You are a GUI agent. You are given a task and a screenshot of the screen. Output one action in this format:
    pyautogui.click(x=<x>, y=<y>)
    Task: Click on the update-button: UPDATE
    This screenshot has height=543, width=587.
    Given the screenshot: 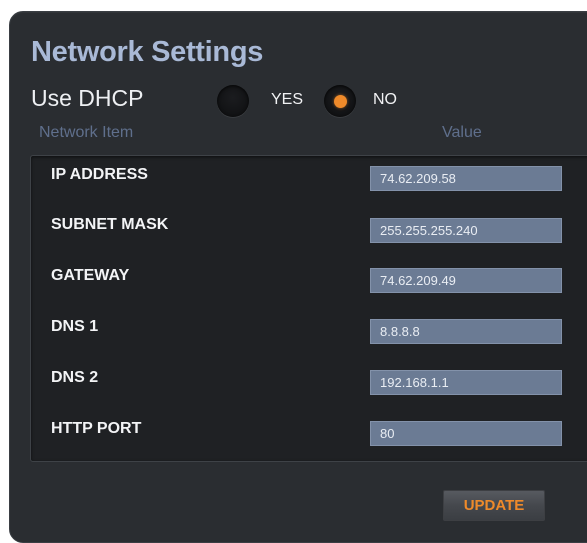 What is the action you would take?
    pyautogui.click(x=494, y=505)
    